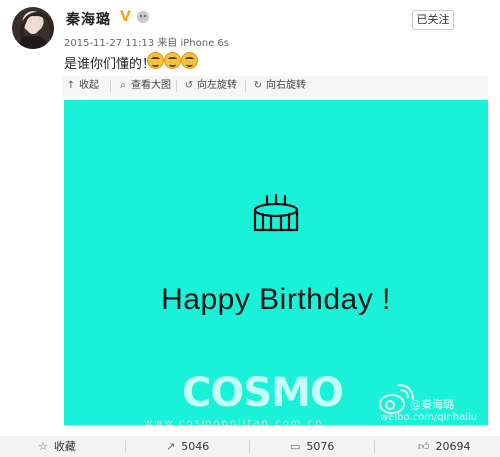 The width and height of the screenshot is (500, 457). Describe the element at coordinates (171, 446) in the screenshot. I see `repost-icon: ↗` at that location.